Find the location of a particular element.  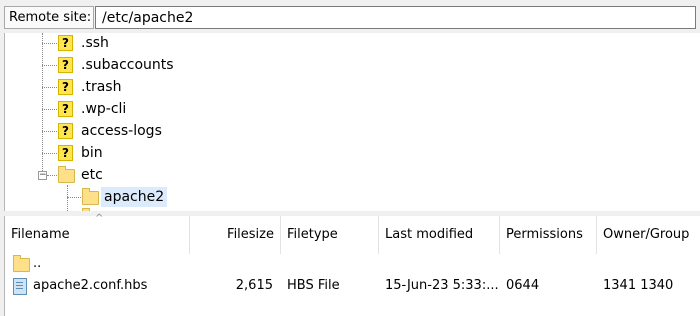

file-type: HBS File is located at coordinates (313, 285).